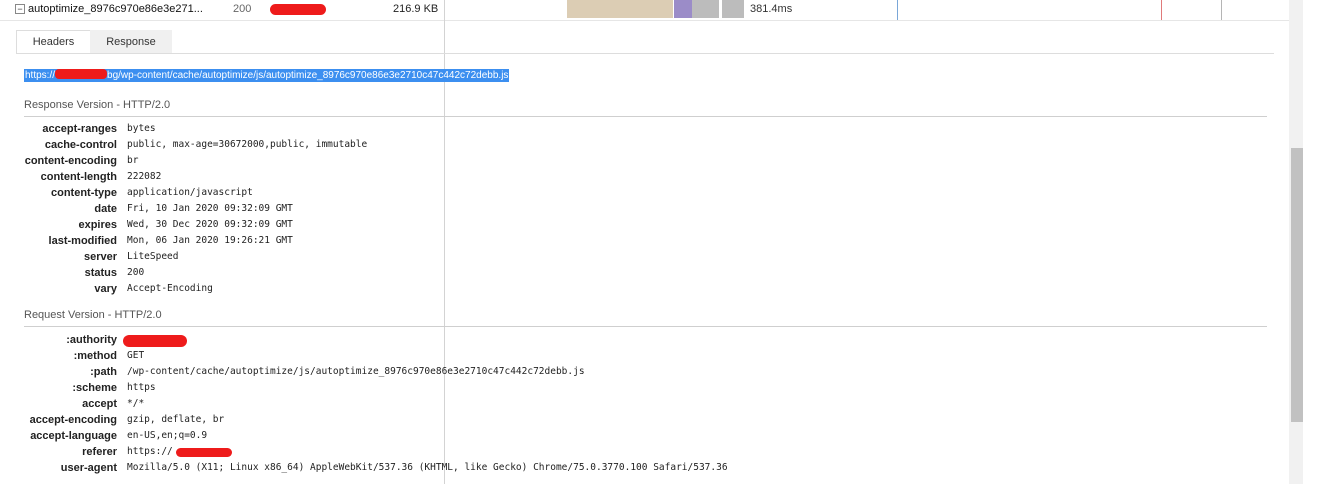  Describe the element at coordinates (150, 451) in the screenshot. I see `header-value: https://` at that location.